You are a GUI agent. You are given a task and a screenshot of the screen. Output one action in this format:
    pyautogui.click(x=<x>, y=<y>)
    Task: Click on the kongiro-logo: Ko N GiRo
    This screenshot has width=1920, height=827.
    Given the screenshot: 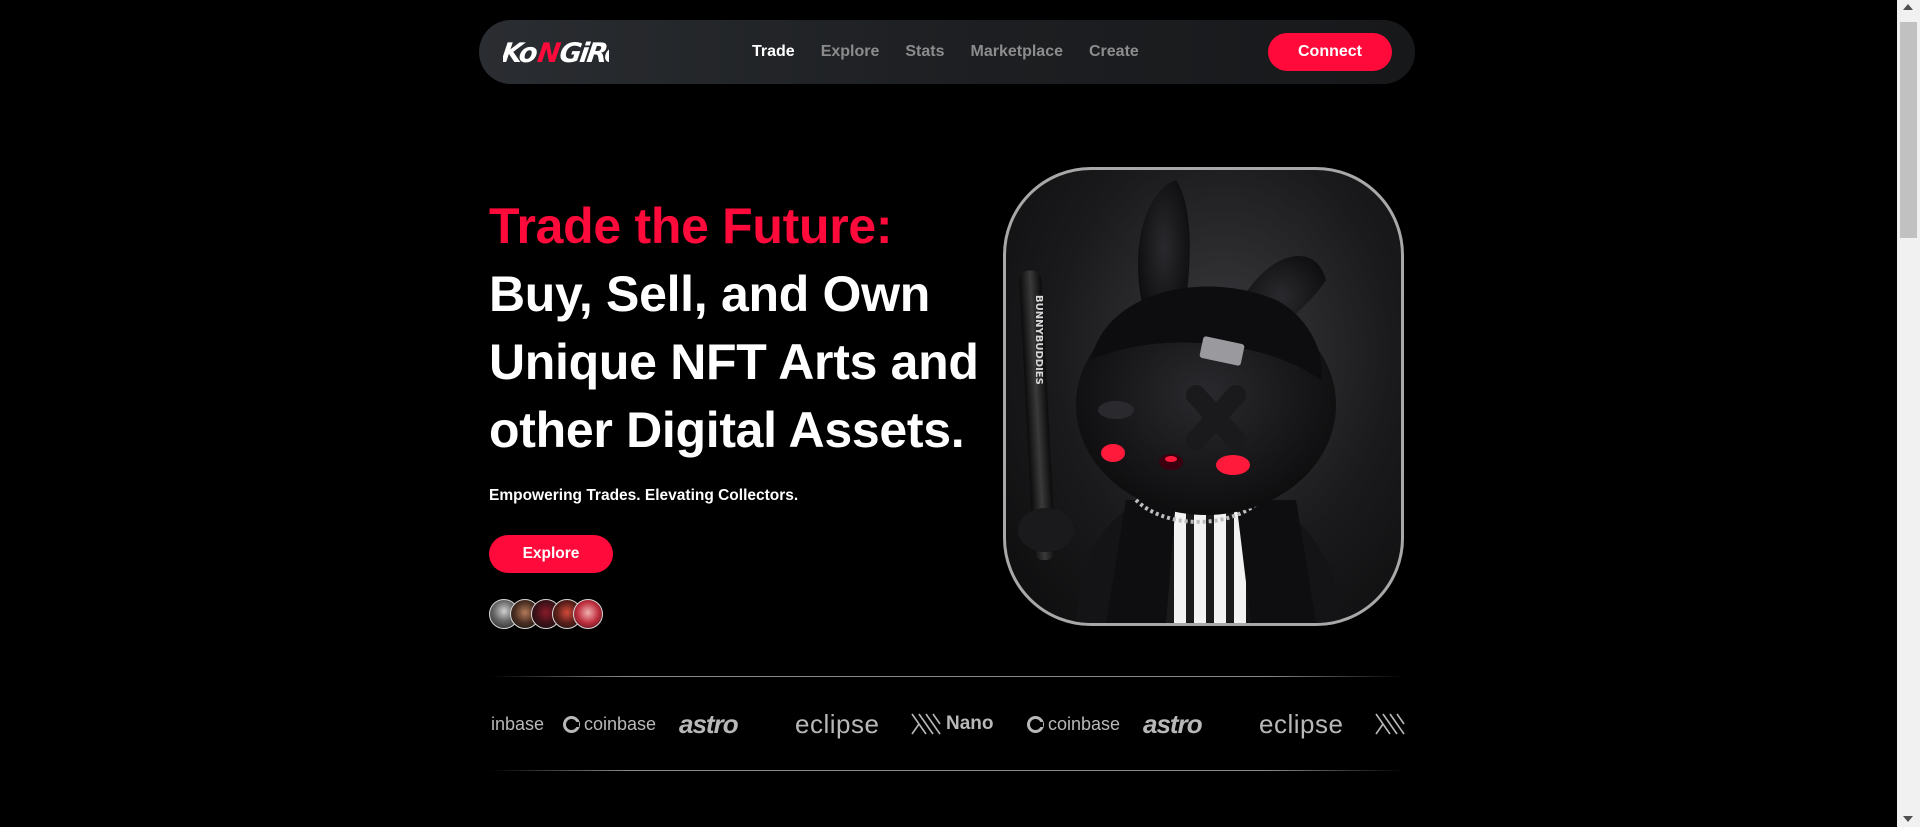 What is the action you would take?
    pyautogui.click(x=562, y=52)
    